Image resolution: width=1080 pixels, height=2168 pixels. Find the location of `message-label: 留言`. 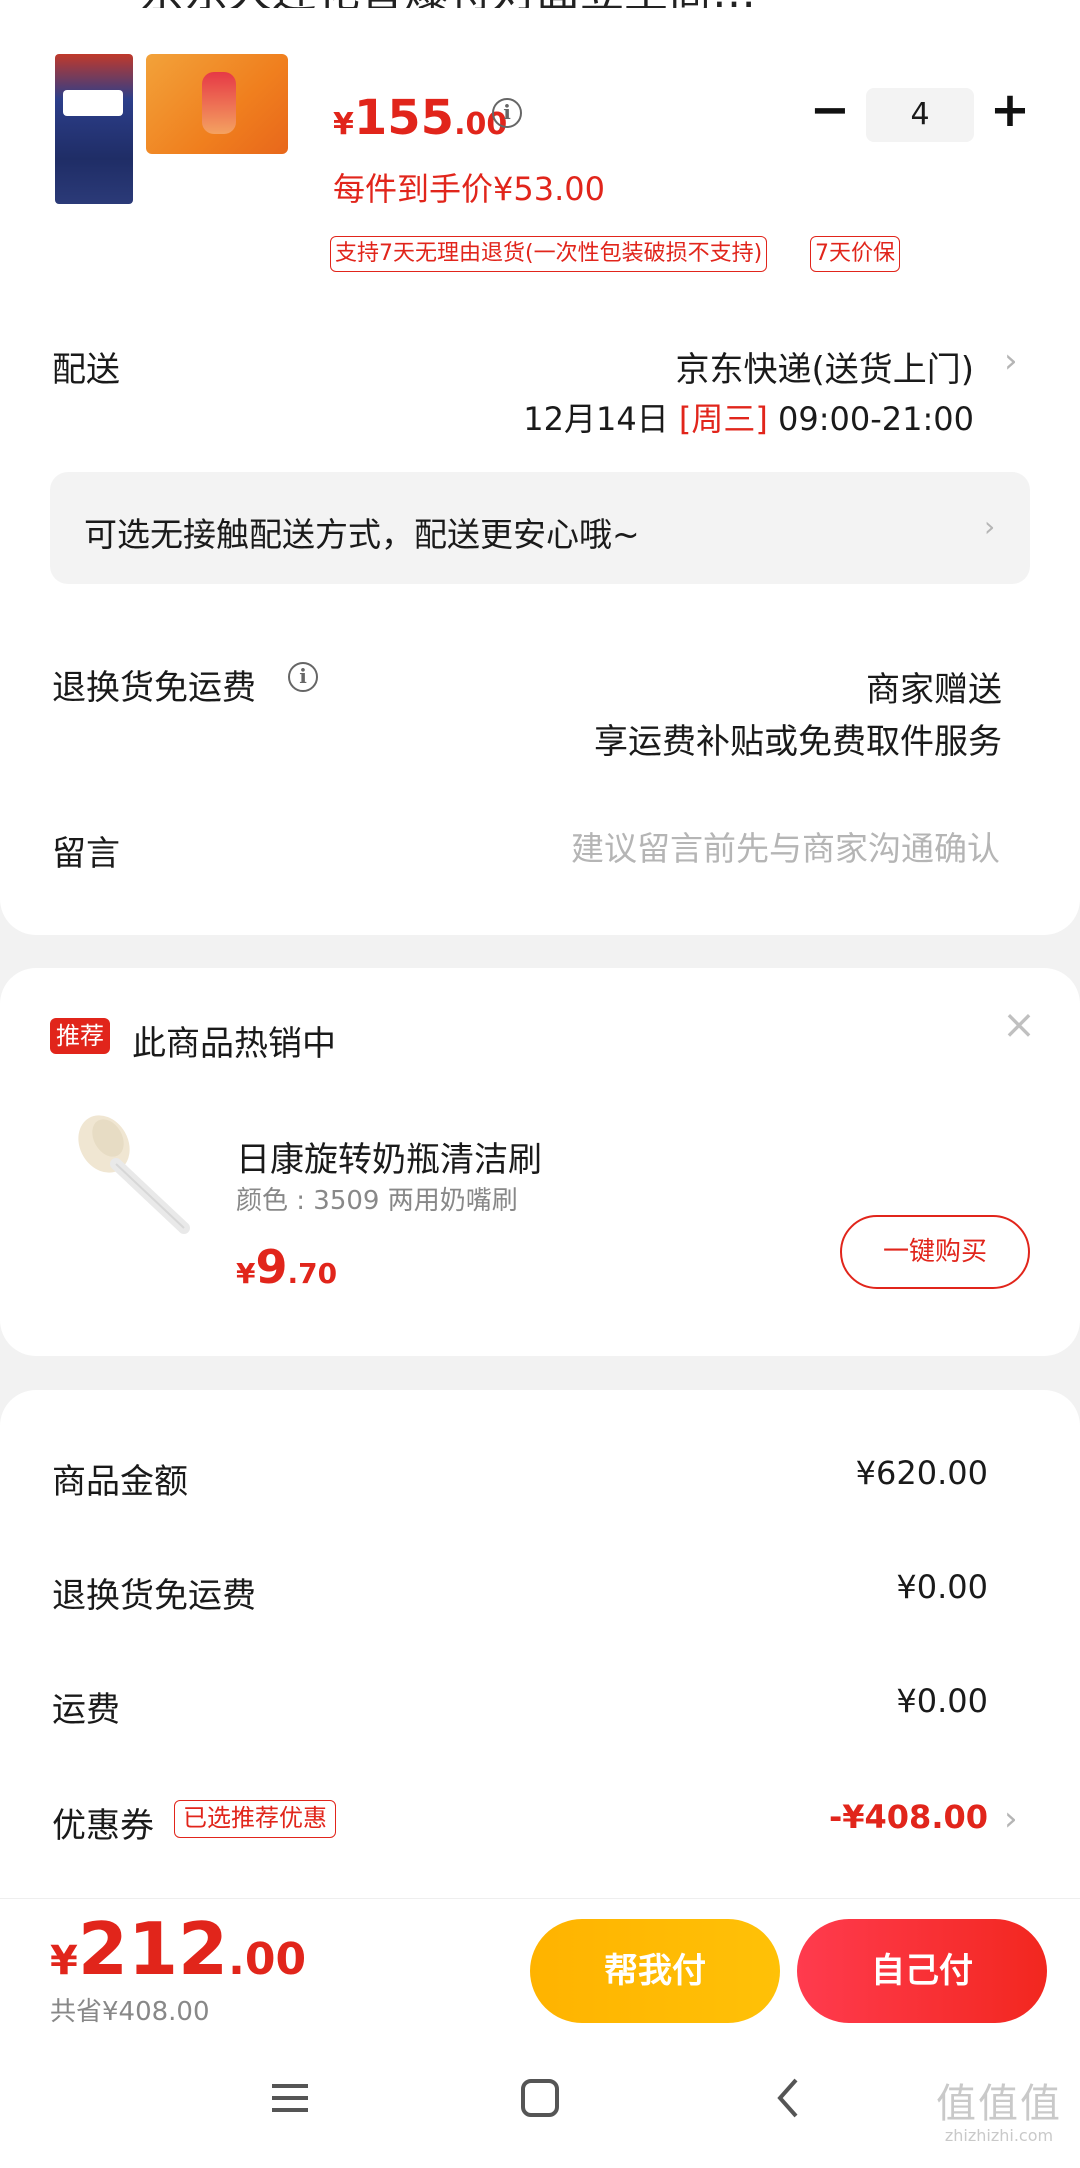

message-label: 留言 is located at coordinates (86, 854).